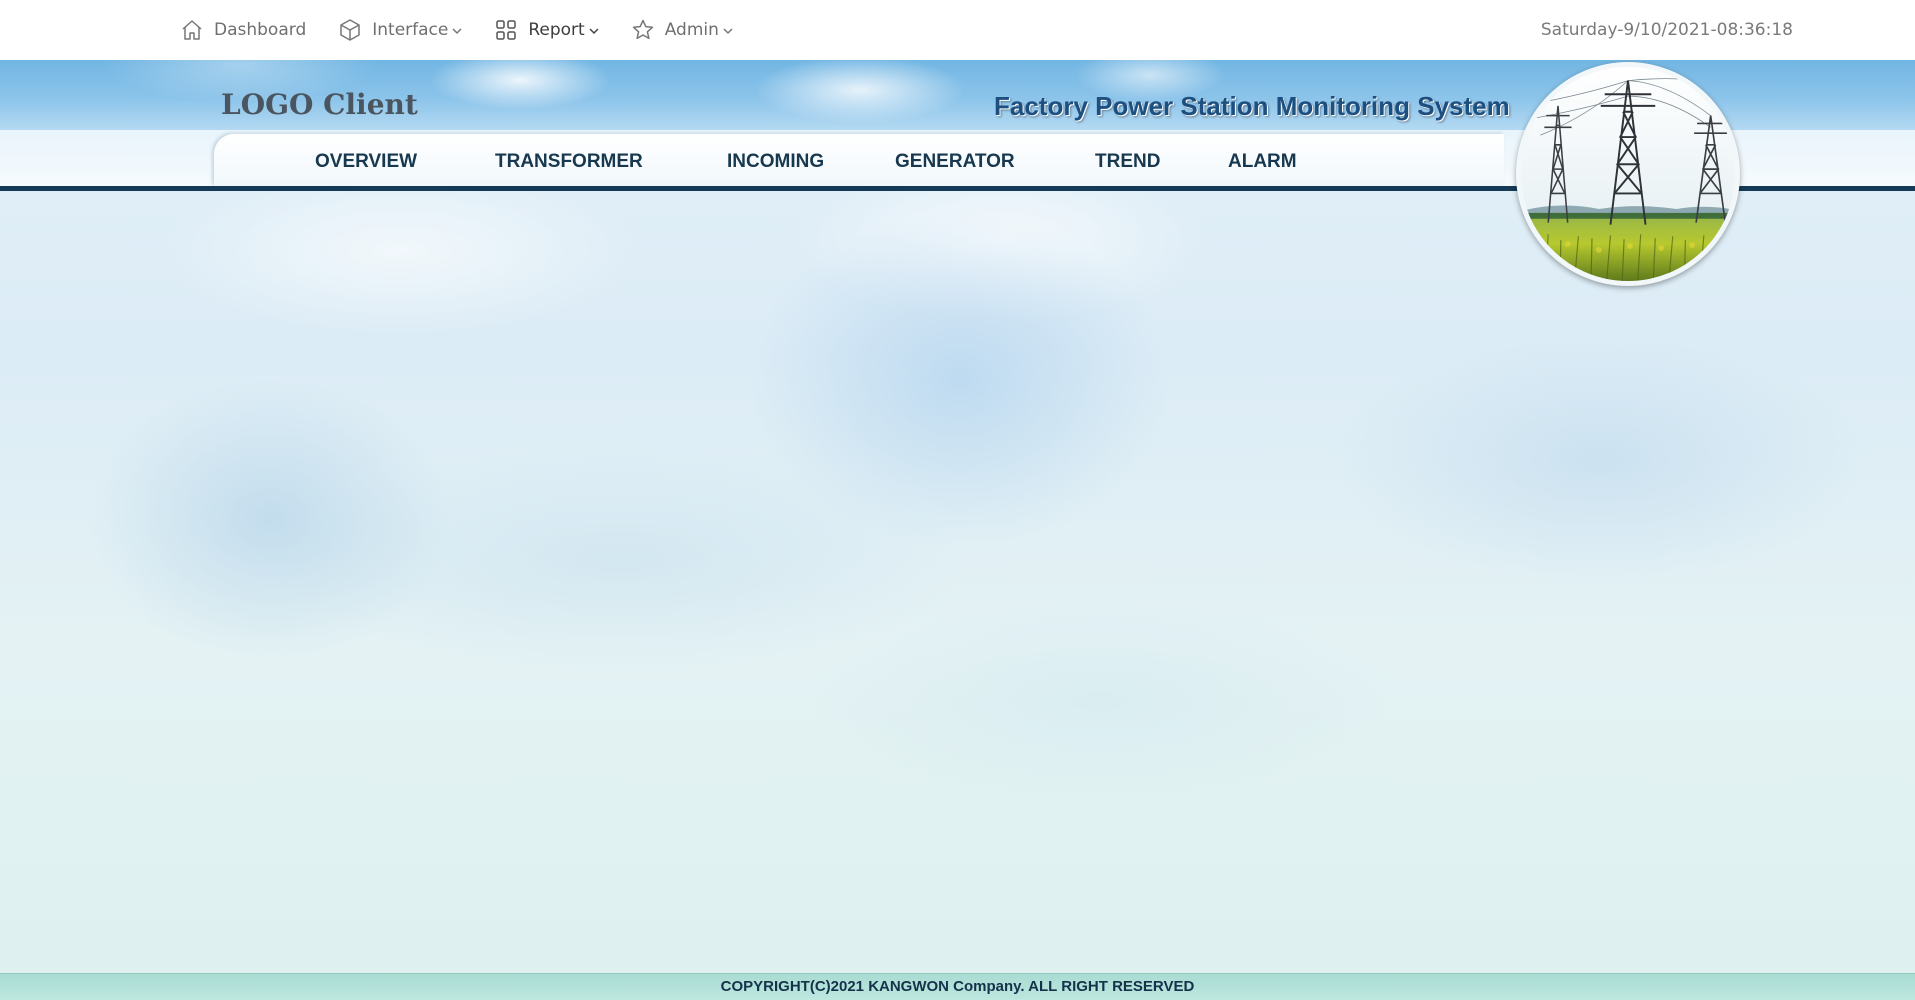  I want to click on menu-item-alarm: ALARM, so click(1262, 162).